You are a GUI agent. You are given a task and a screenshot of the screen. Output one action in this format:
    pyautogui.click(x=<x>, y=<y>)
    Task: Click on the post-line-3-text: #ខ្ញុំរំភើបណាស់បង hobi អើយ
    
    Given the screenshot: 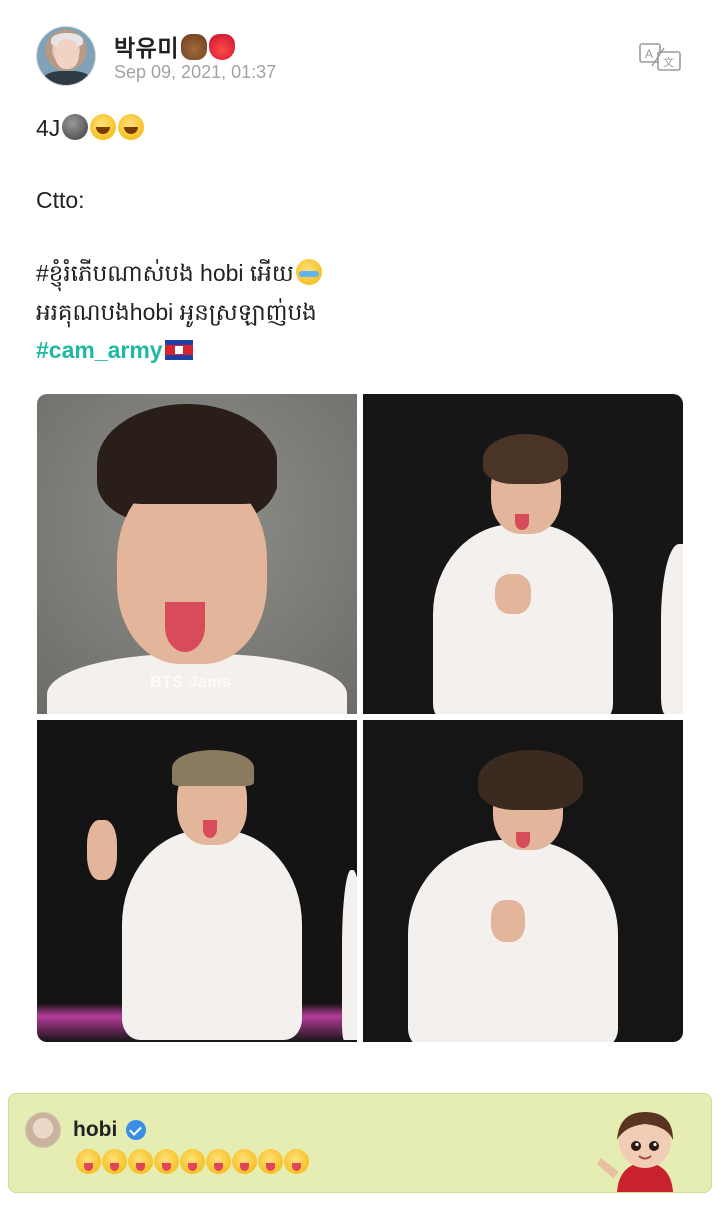 What is the action you would take?
    pyautogui.click(x=165, y=273)
    